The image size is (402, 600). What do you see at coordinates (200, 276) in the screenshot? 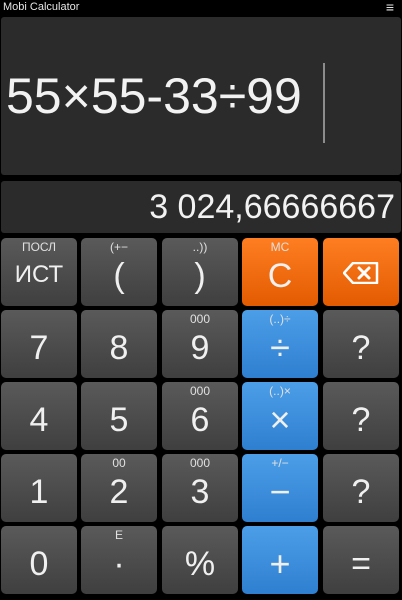
I see `close-paren-label: )` at bounding box center [200, 276].